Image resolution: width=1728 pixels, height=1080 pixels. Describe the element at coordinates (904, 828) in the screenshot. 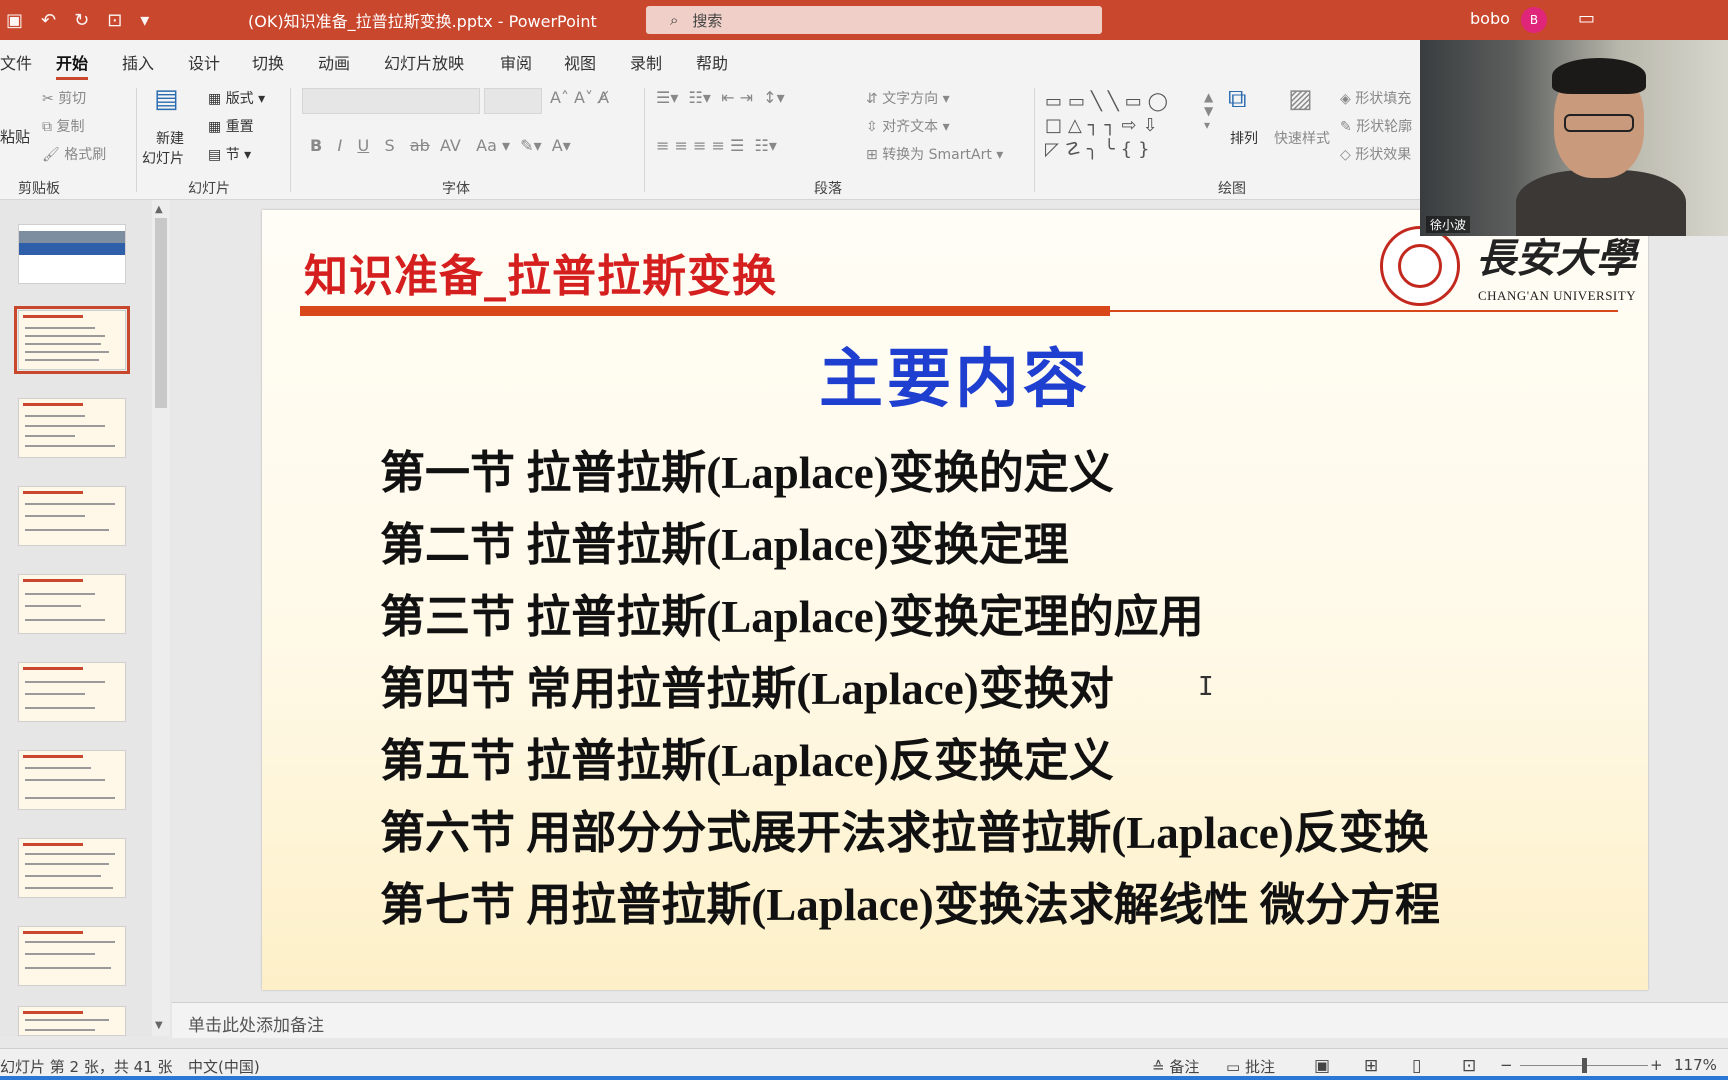

I see `toc-item: 第六节 用部分分式展开法求拉普拉斯(Laplace)反变换` at that location.